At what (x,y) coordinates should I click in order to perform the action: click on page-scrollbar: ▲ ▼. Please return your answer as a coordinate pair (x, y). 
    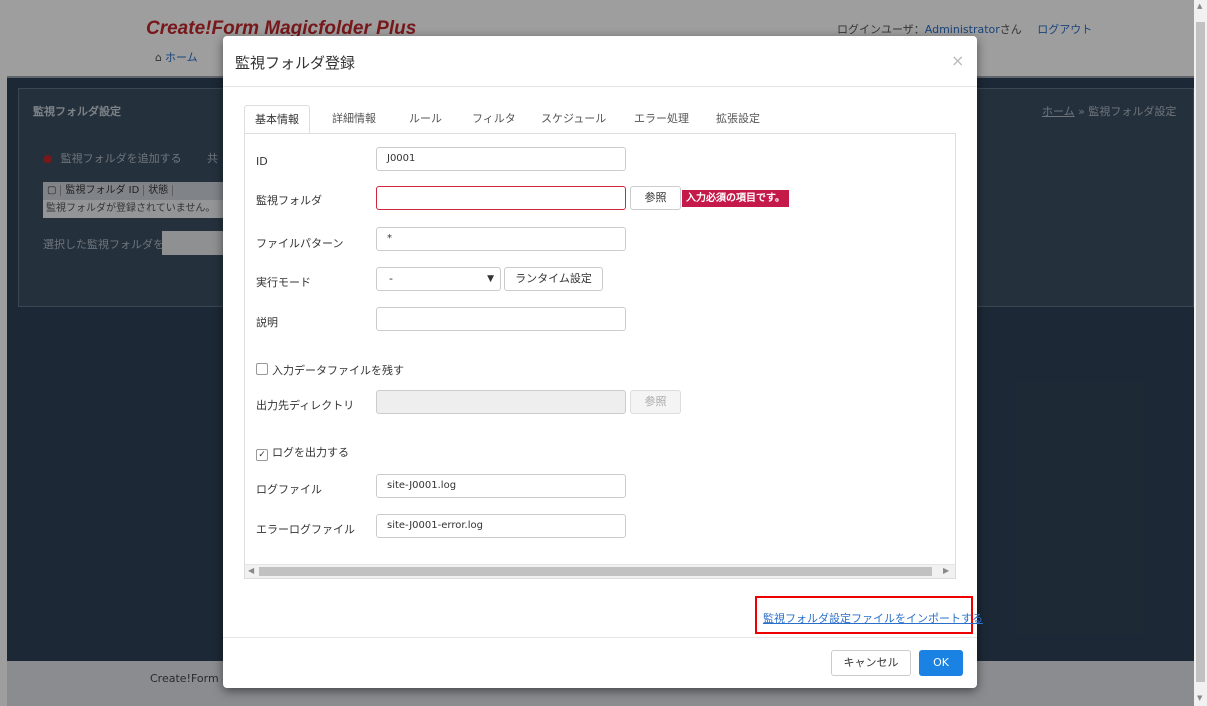
    Looking at the image, I should click on (1200, 353).